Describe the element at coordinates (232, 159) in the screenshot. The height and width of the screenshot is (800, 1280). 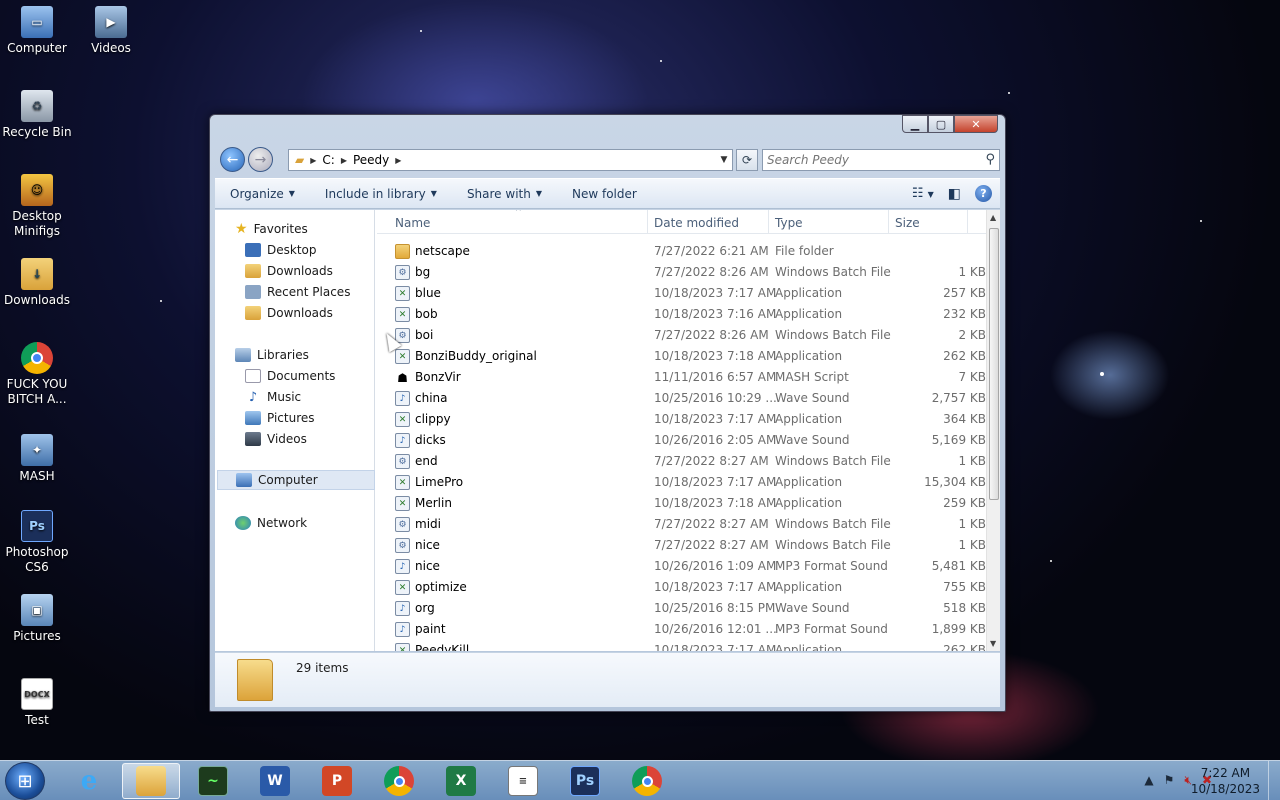
I see `back-button: ←` at that location.